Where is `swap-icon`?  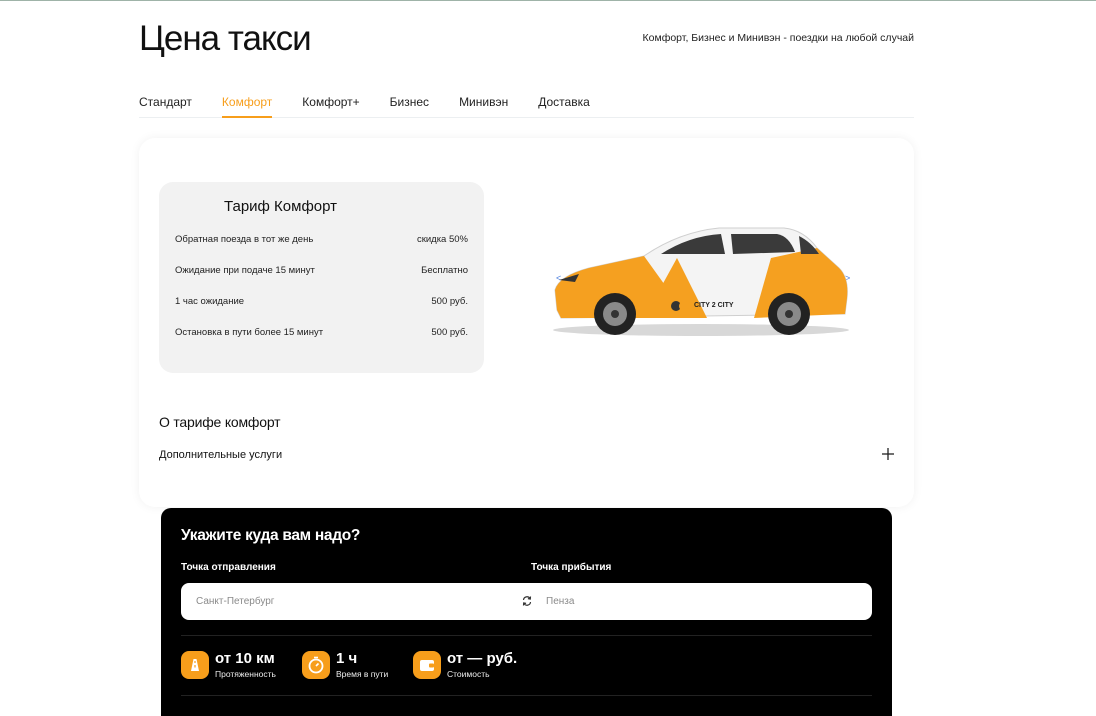
swap-icon is located at coordinates (527, 601).